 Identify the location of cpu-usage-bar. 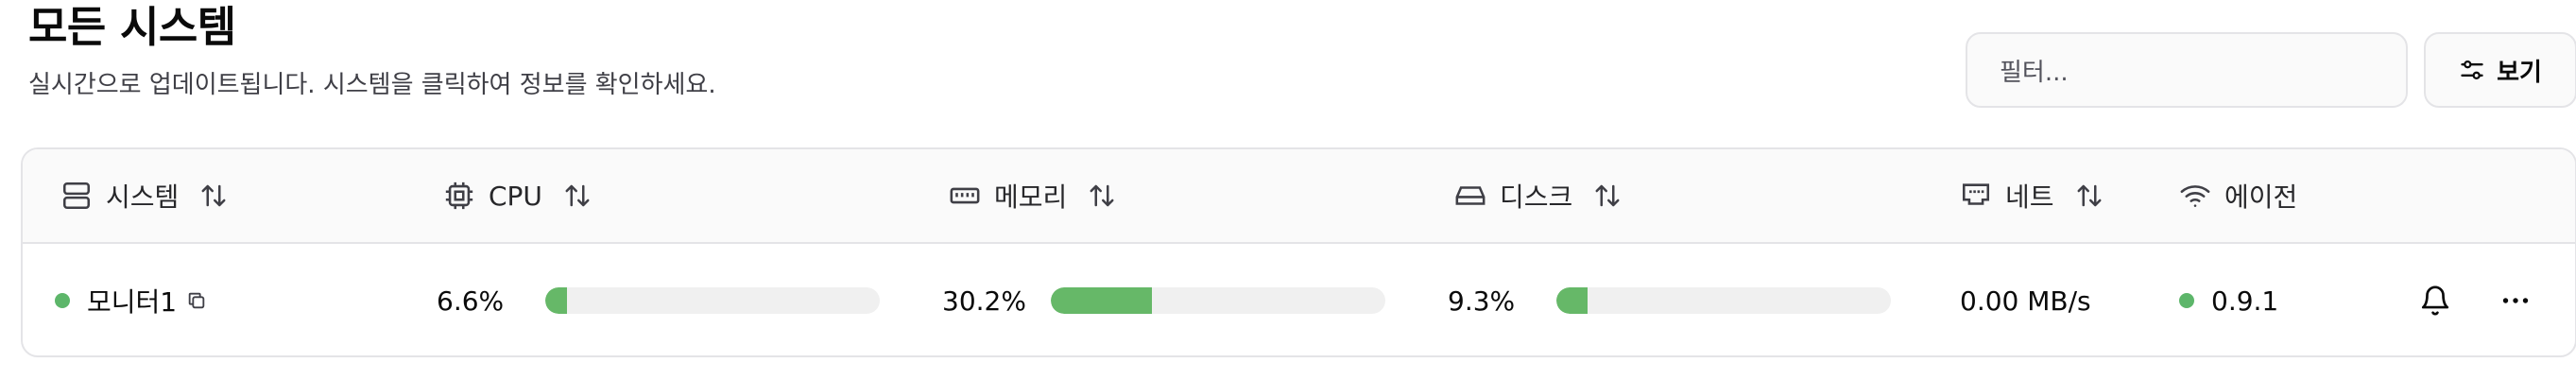
(712, 300).